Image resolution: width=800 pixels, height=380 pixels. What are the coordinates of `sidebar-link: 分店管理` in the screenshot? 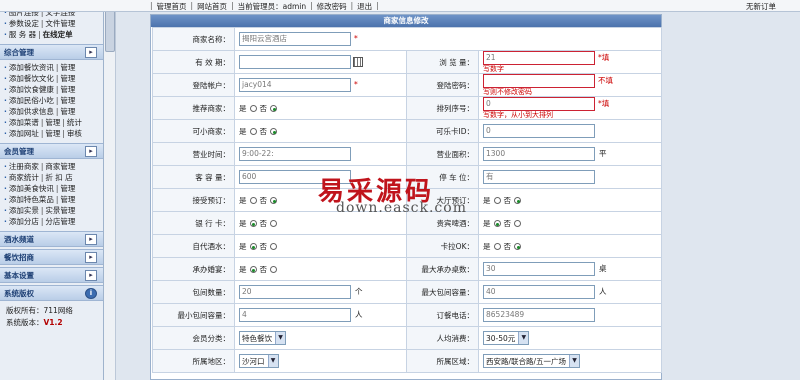 It's located at (60, 221).